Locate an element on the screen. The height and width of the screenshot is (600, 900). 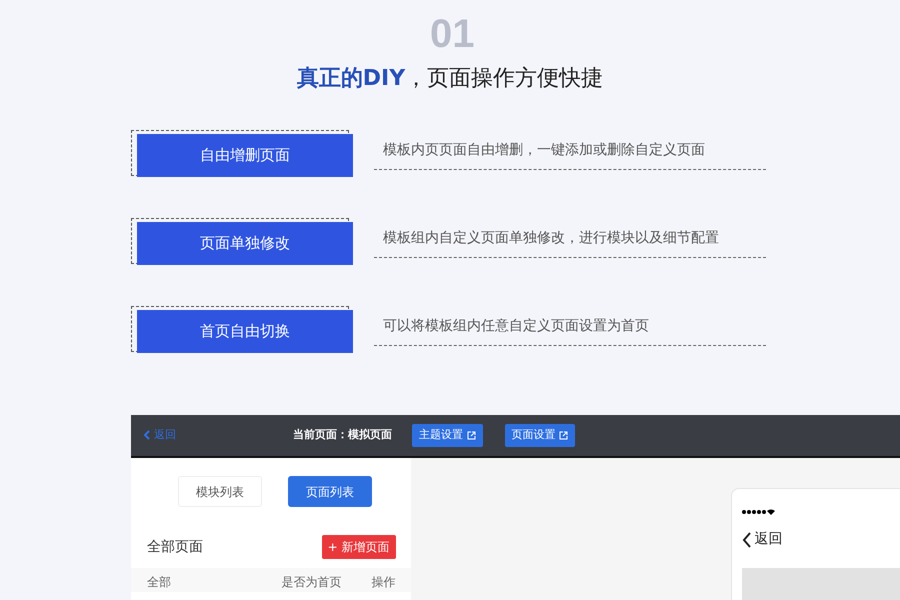
toolbar-button: 主题设置 is located at coordinates (447, 435).